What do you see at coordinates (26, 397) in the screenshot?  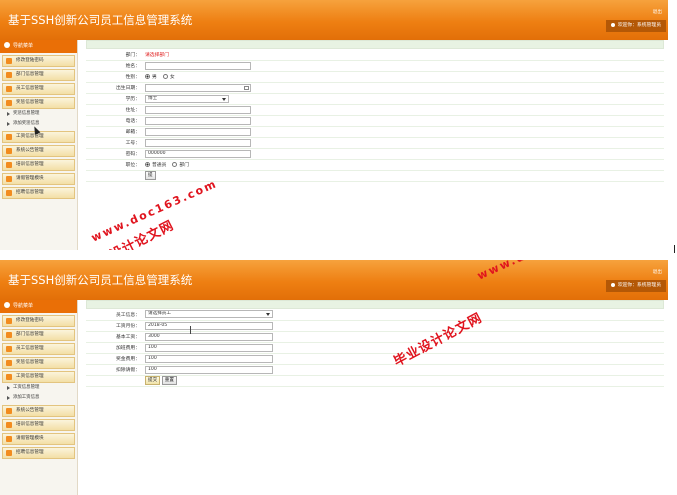 I see `submenu-label: 添加工资信息` at bounding box center [26, 397].